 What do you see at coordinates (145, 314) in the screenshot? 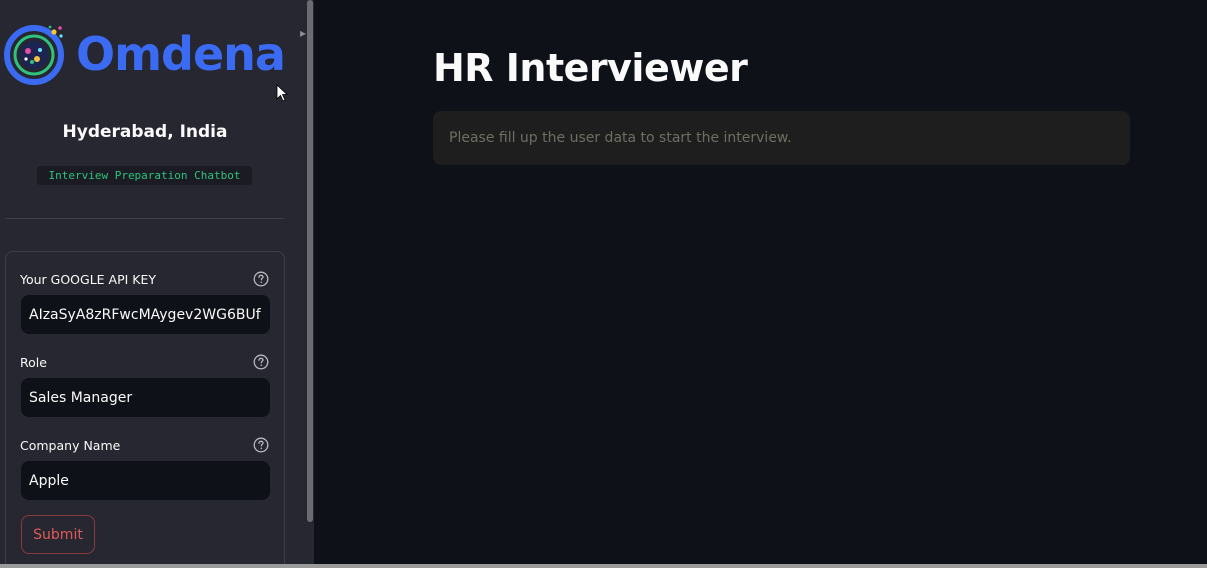
I see `api-key-input` at bounding box center [145, 314].